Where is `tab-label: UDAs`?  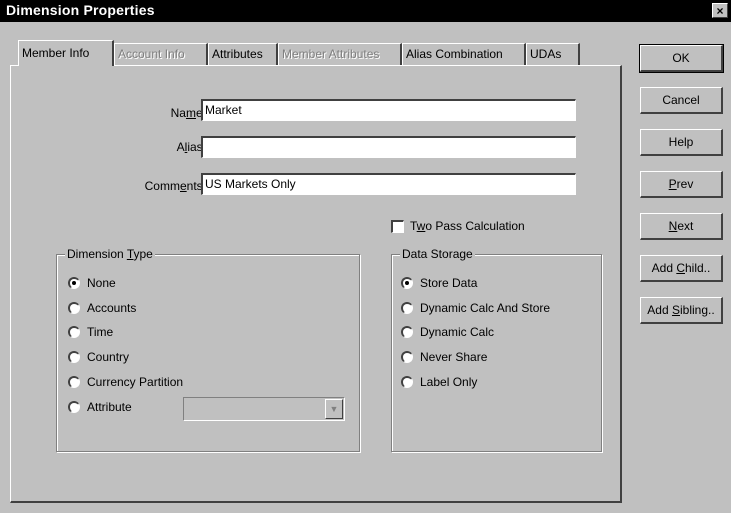
tab-label: UDAs is located at coordinates (546, 54).